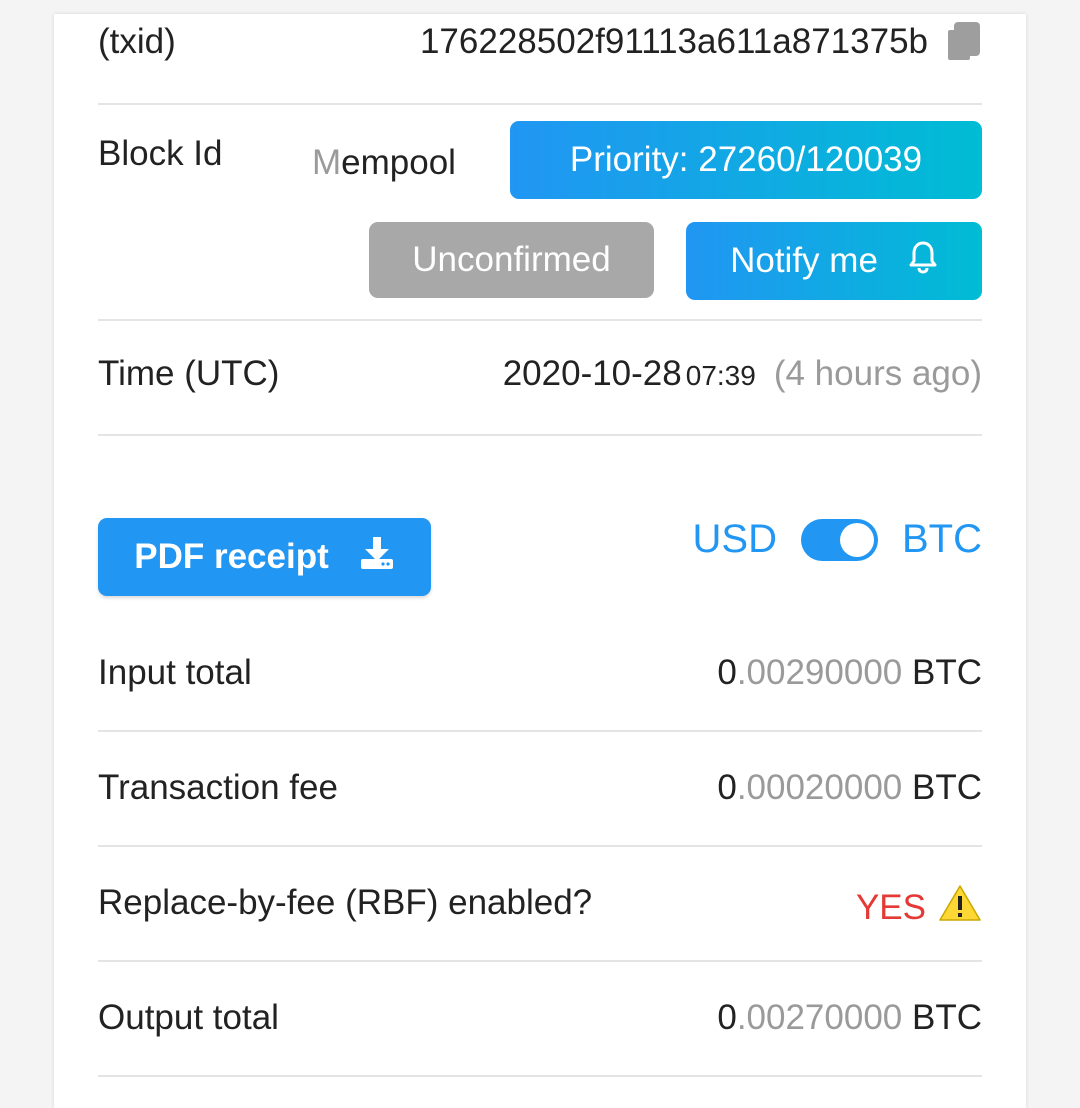 Image resolution: width=1080 pixels, height=1108 pixels. Describe the element at coordinates (942, 787) in the screenshot. I see `transaction-fee-unit: BTC` at that location.